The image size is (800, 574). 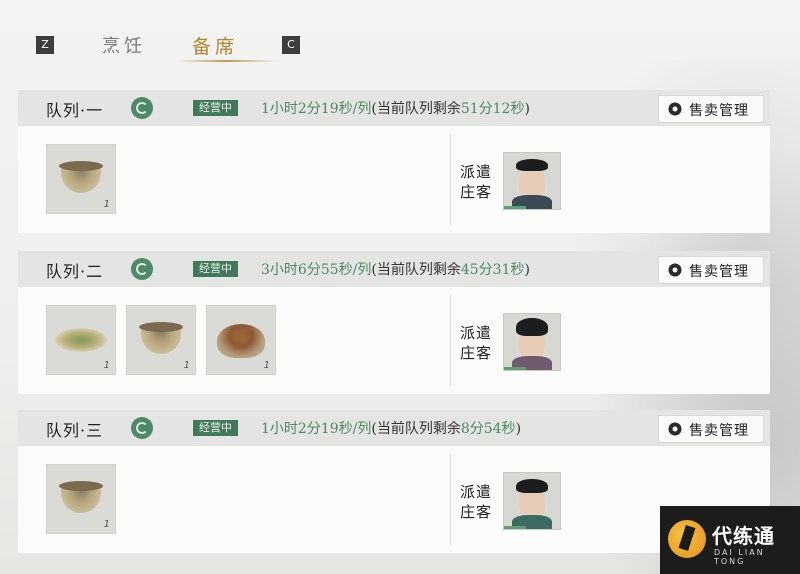 I want to click on queue-name: 队列·三, so click(x=75, y=430).